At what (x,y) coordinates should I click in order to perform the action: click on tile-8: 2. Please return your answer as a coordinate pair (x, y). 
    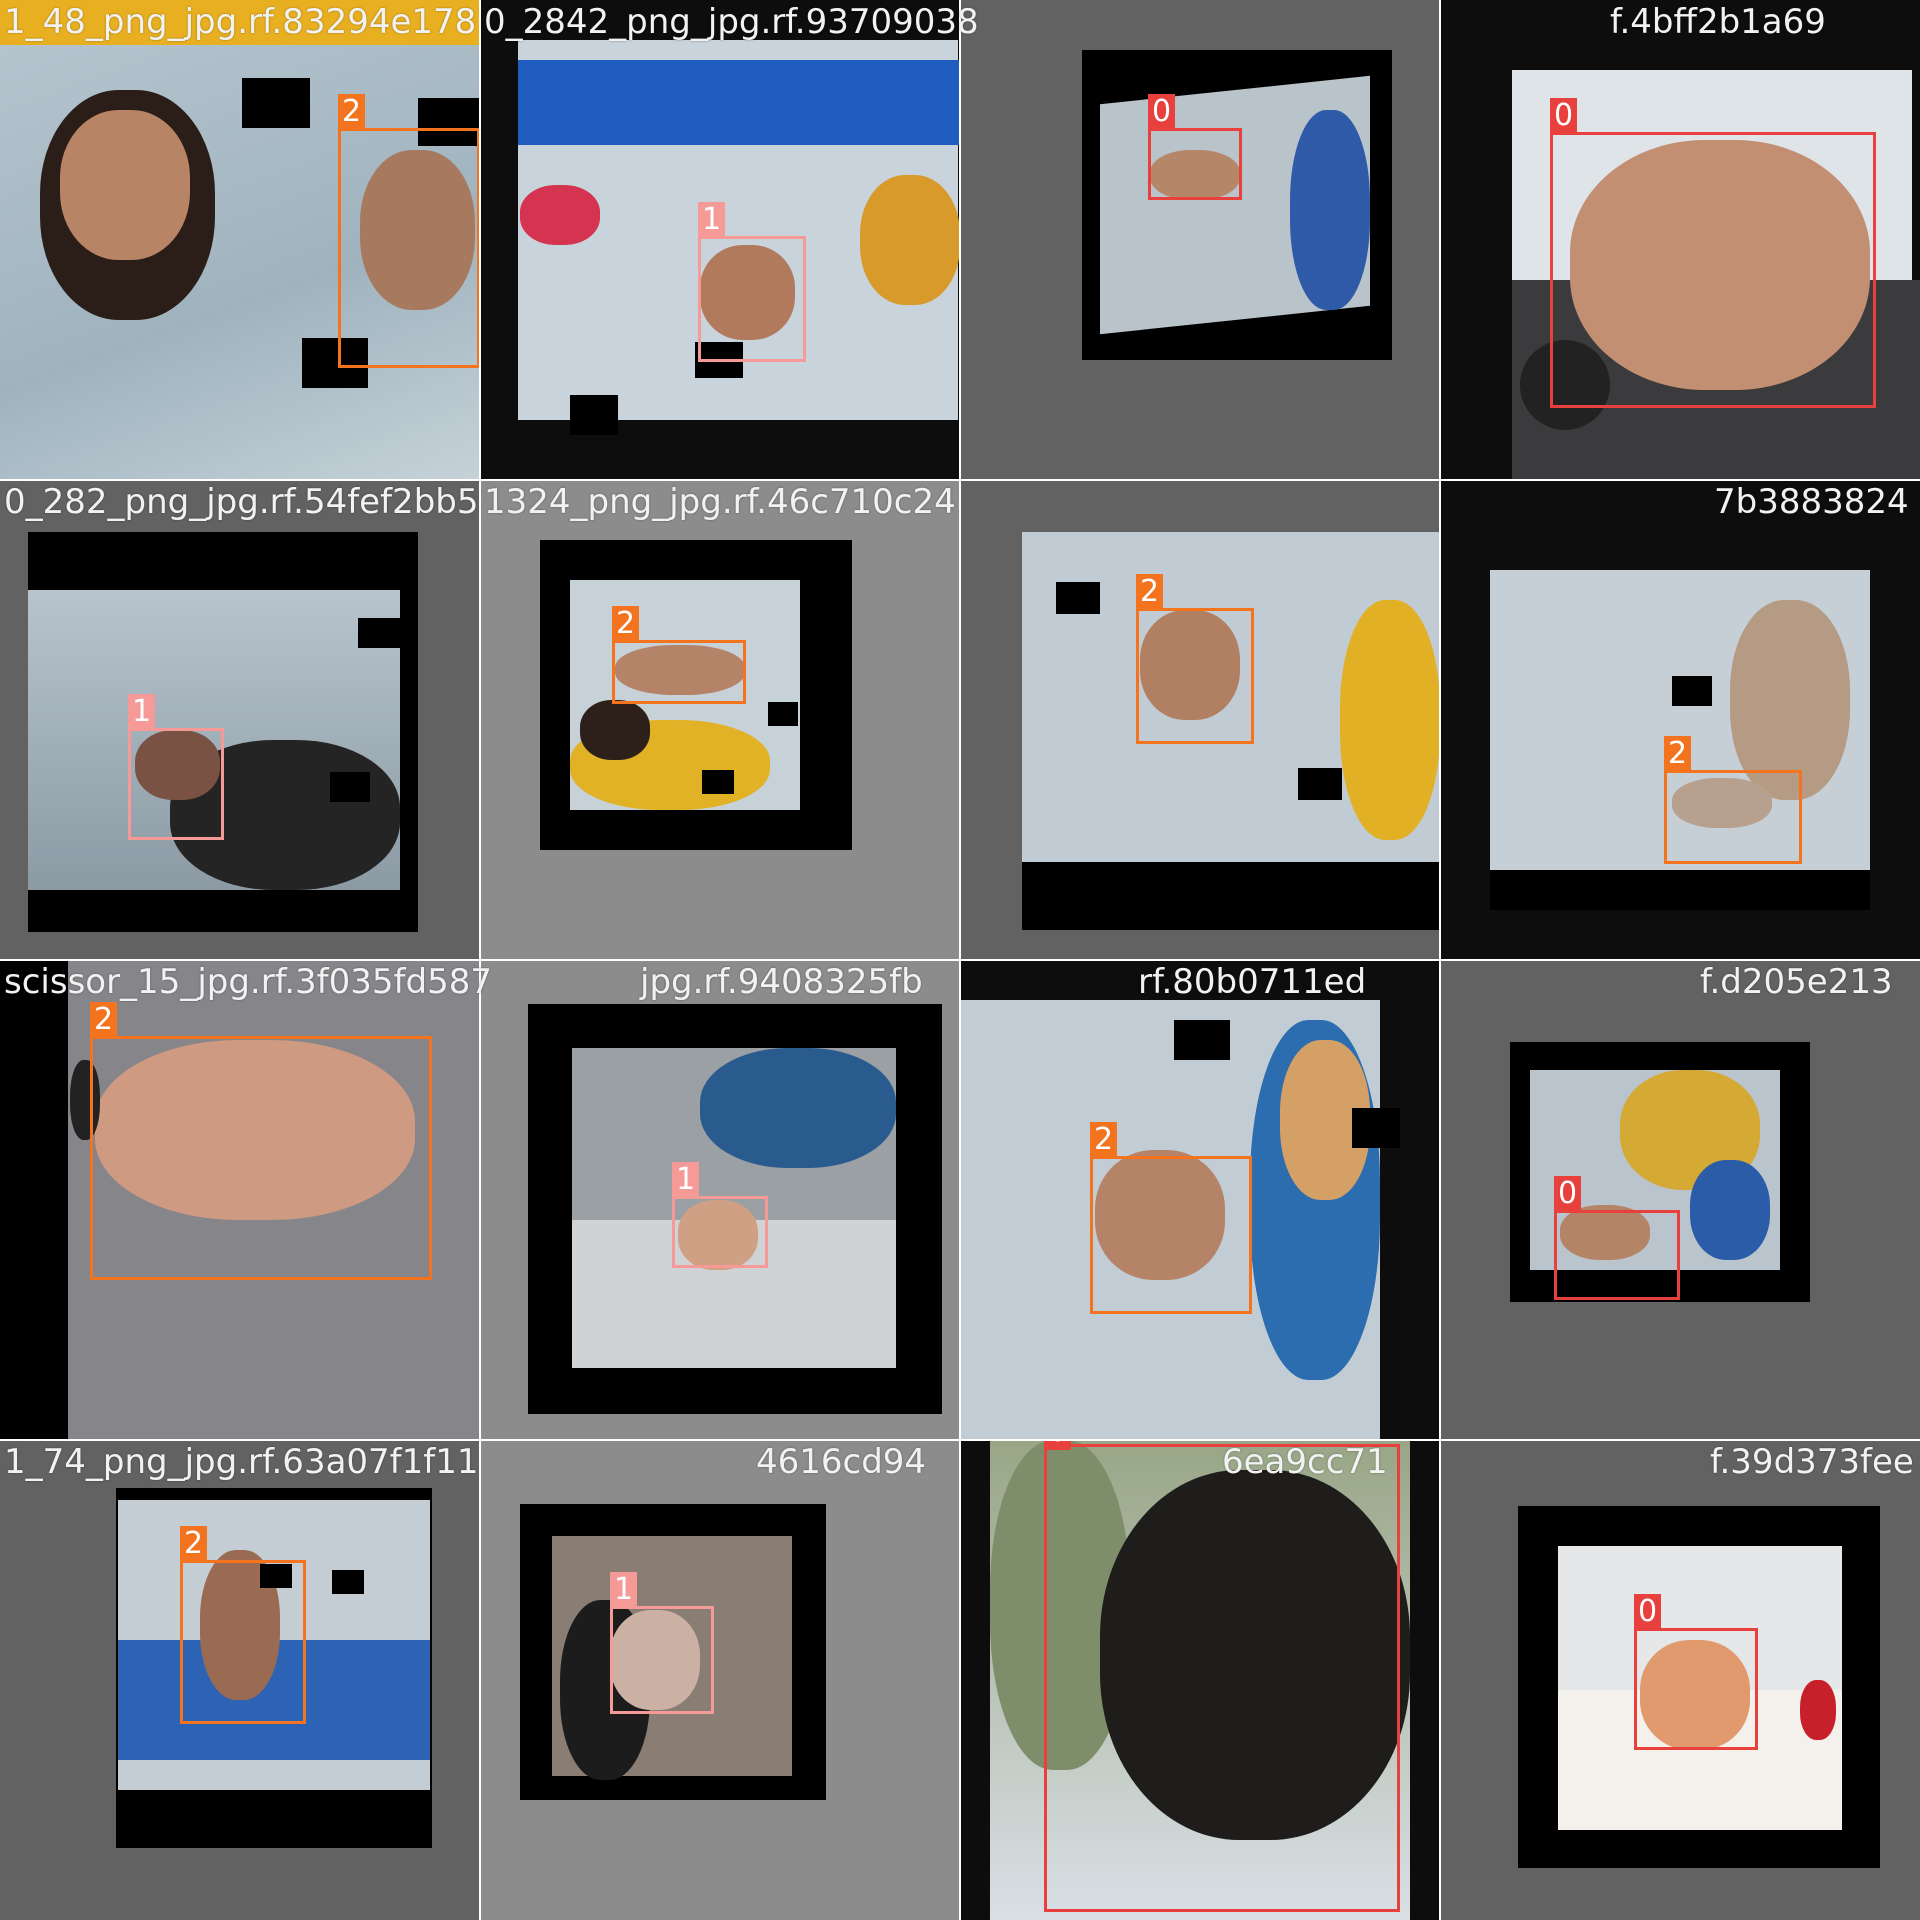
    Looking at the image, I should click on (1680, 720).